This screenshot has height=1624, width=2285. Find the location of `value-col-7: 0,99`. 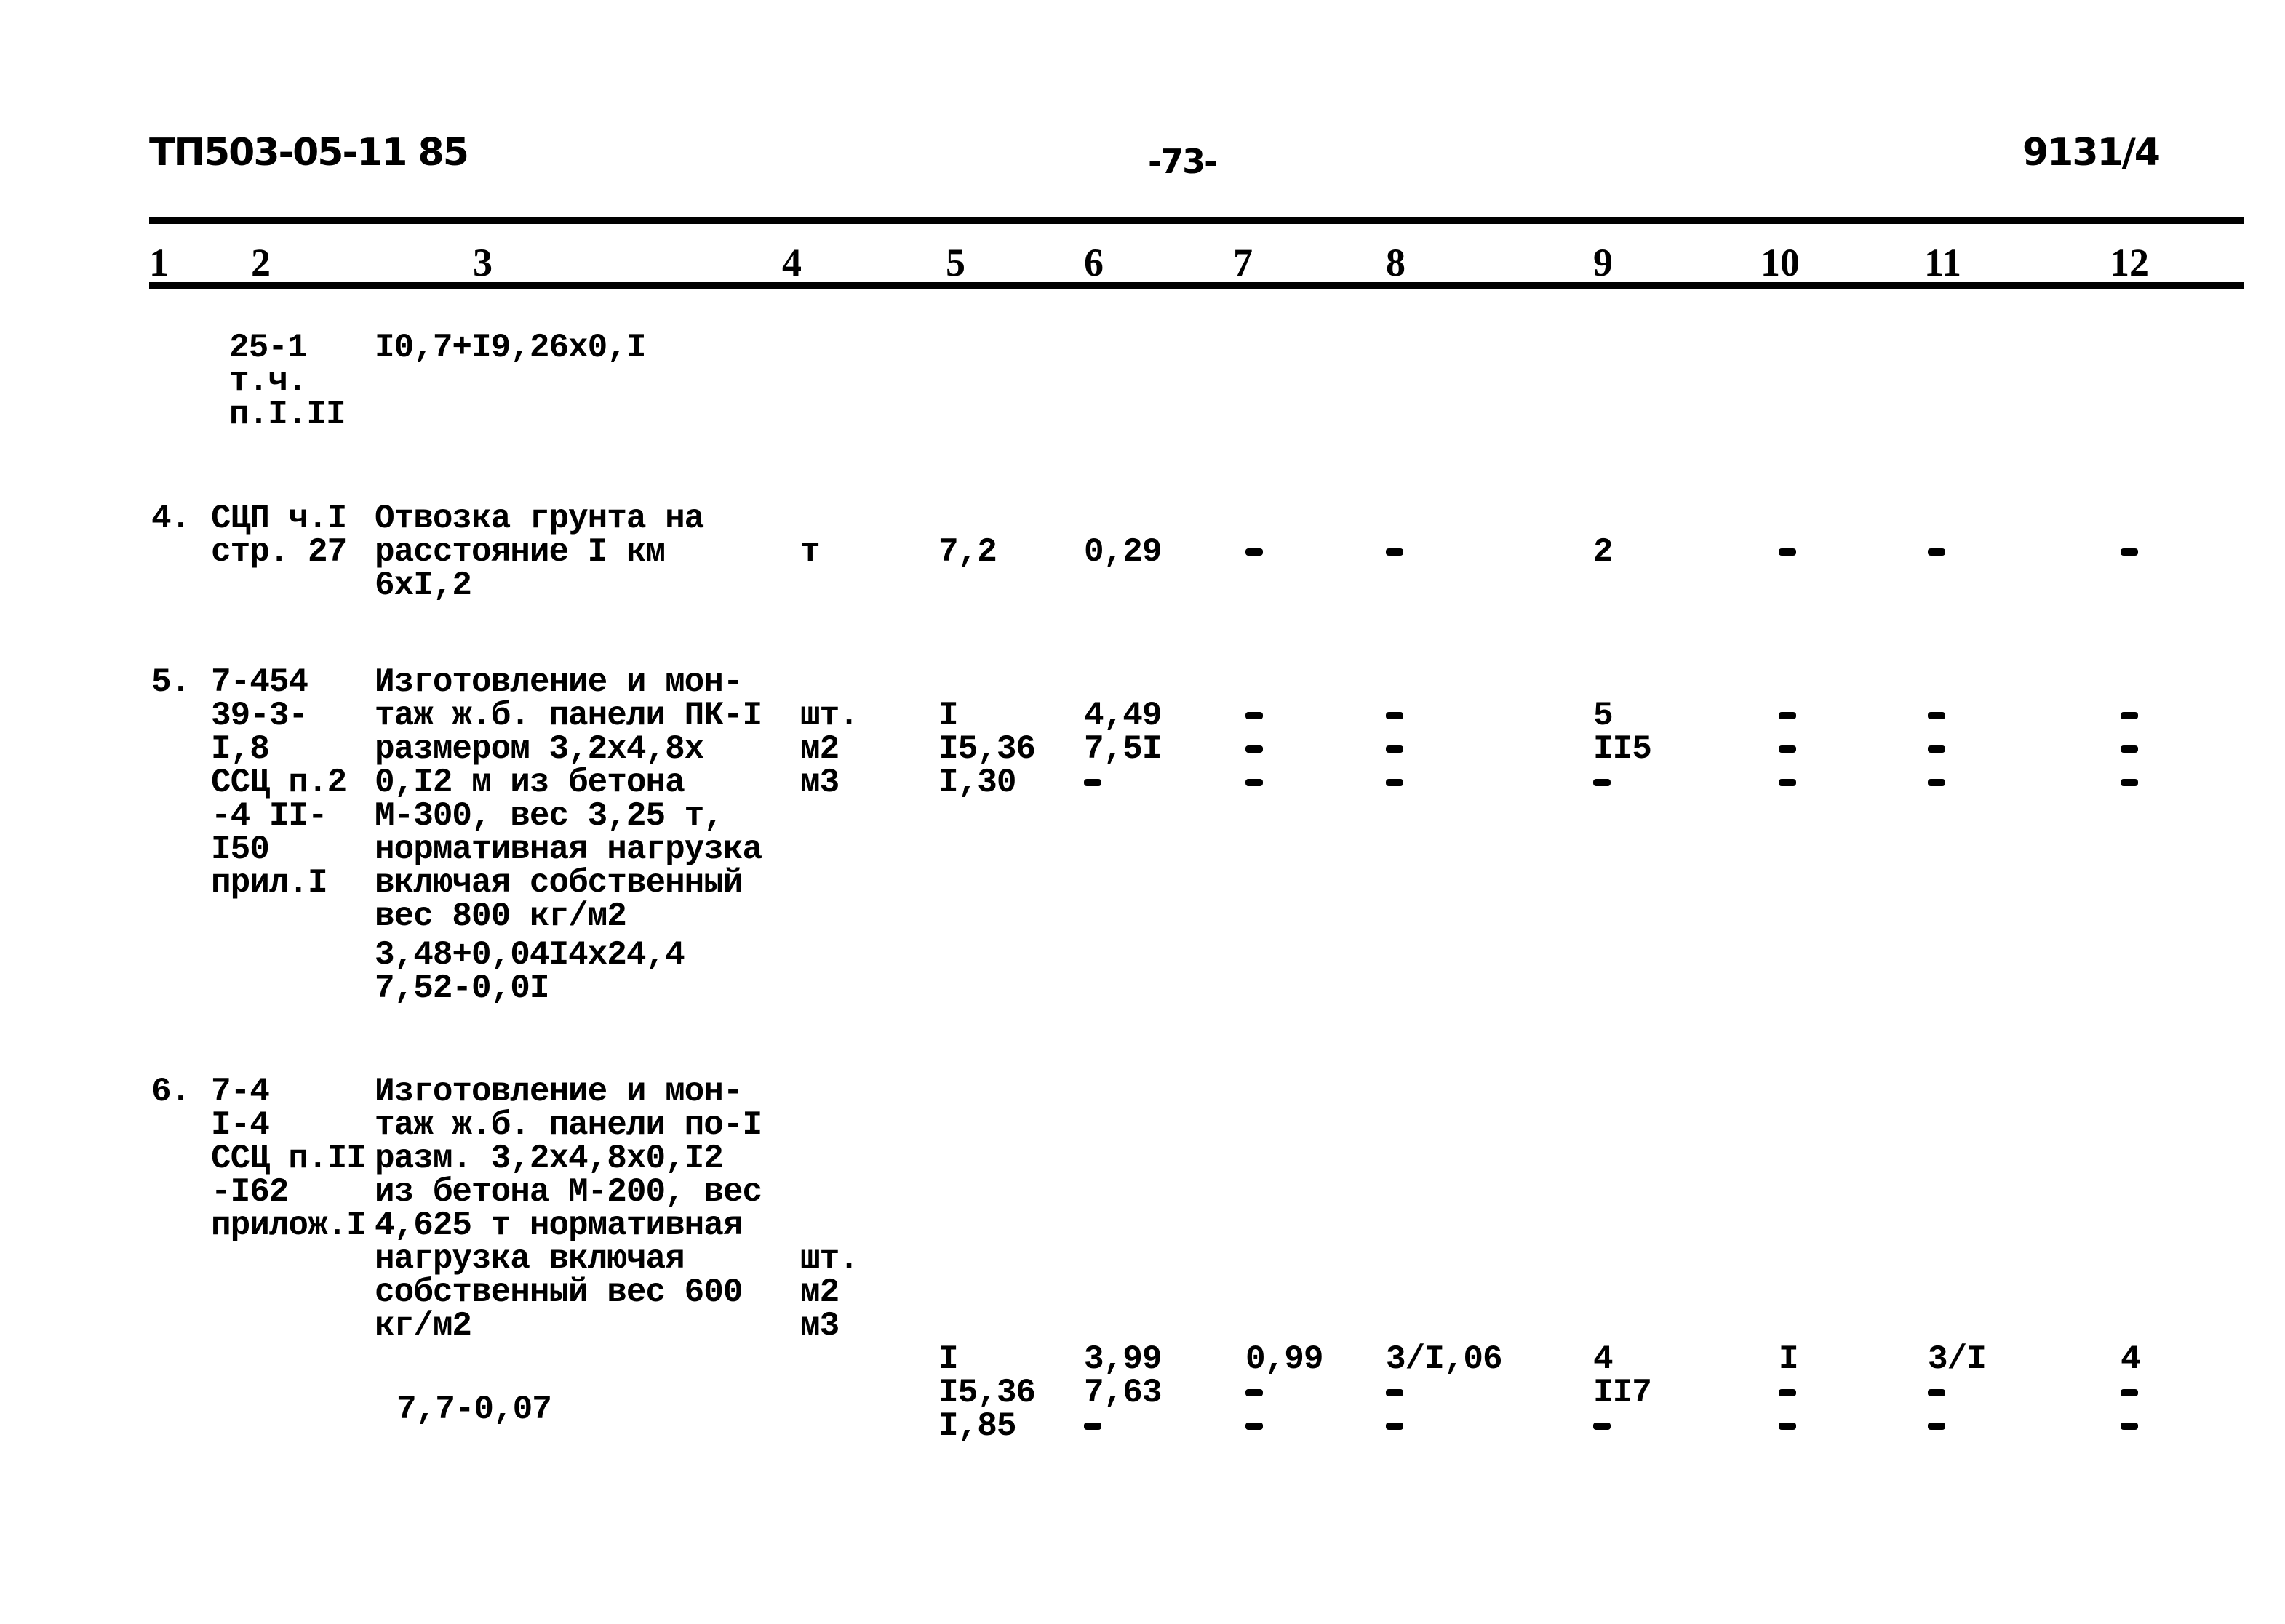

value-col-7: 0,99 is located at coordinates (1284, 1393).